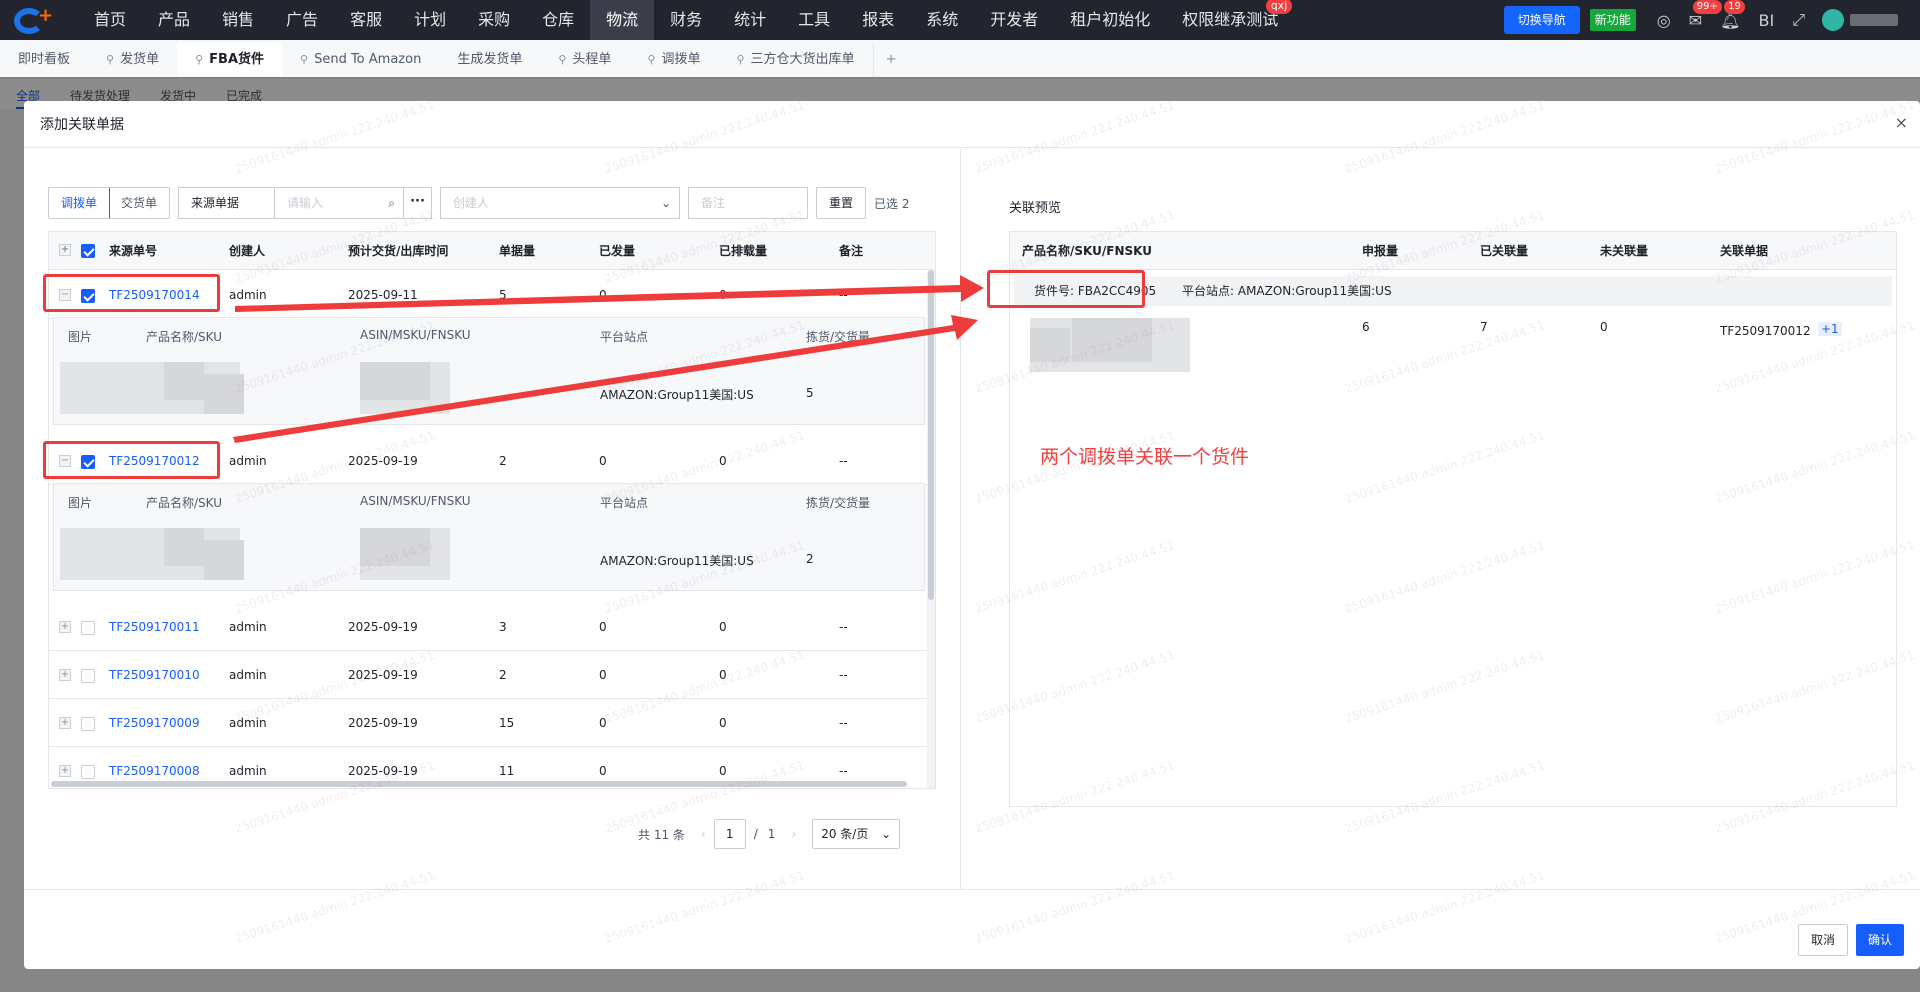 Image resolution: width=1920 pixels, height=992 pixels. I want to click on close-icon: ×, so click(1901, 122).